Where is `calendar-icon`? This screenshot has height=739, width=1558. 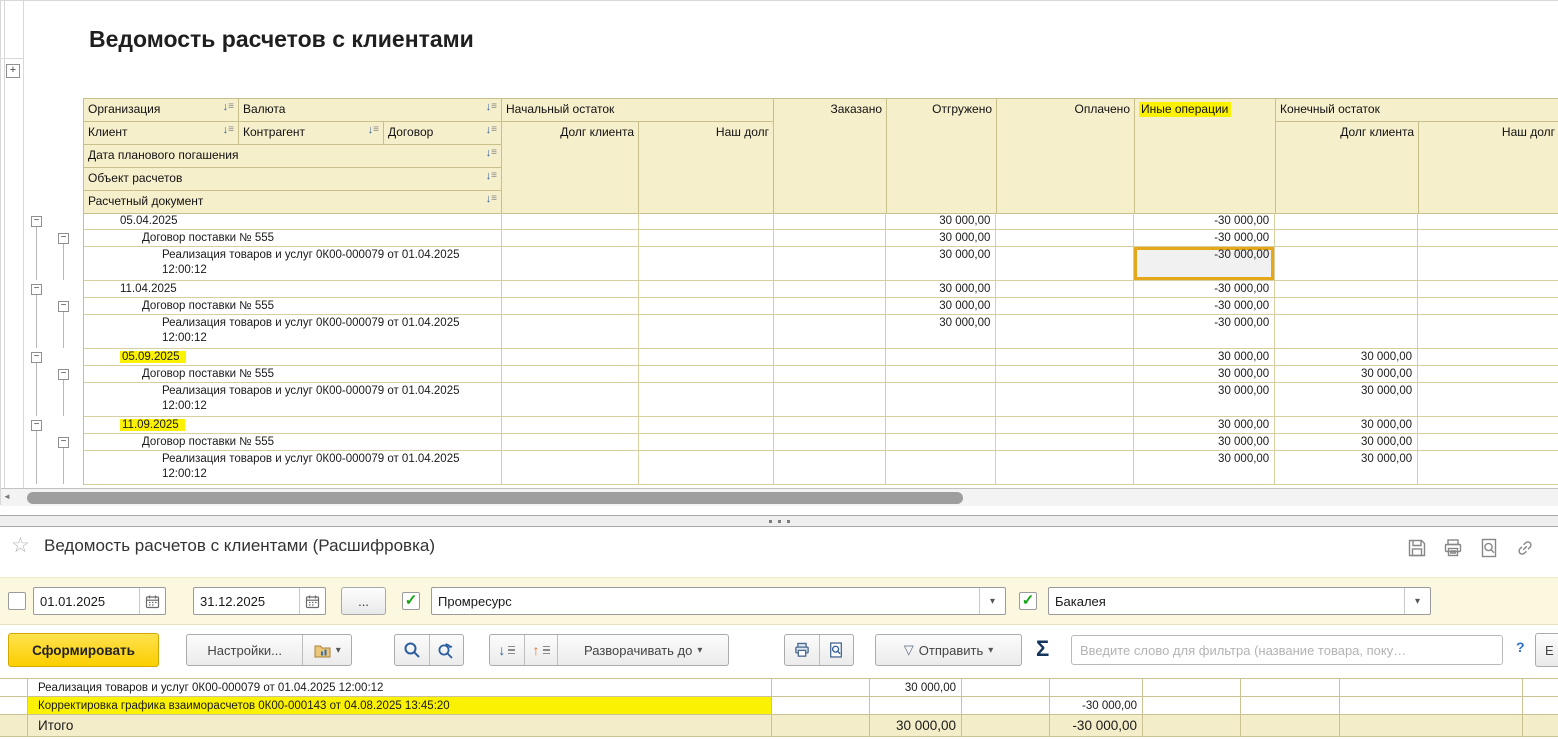
calendar-icon is located at coordinates (312, 601).